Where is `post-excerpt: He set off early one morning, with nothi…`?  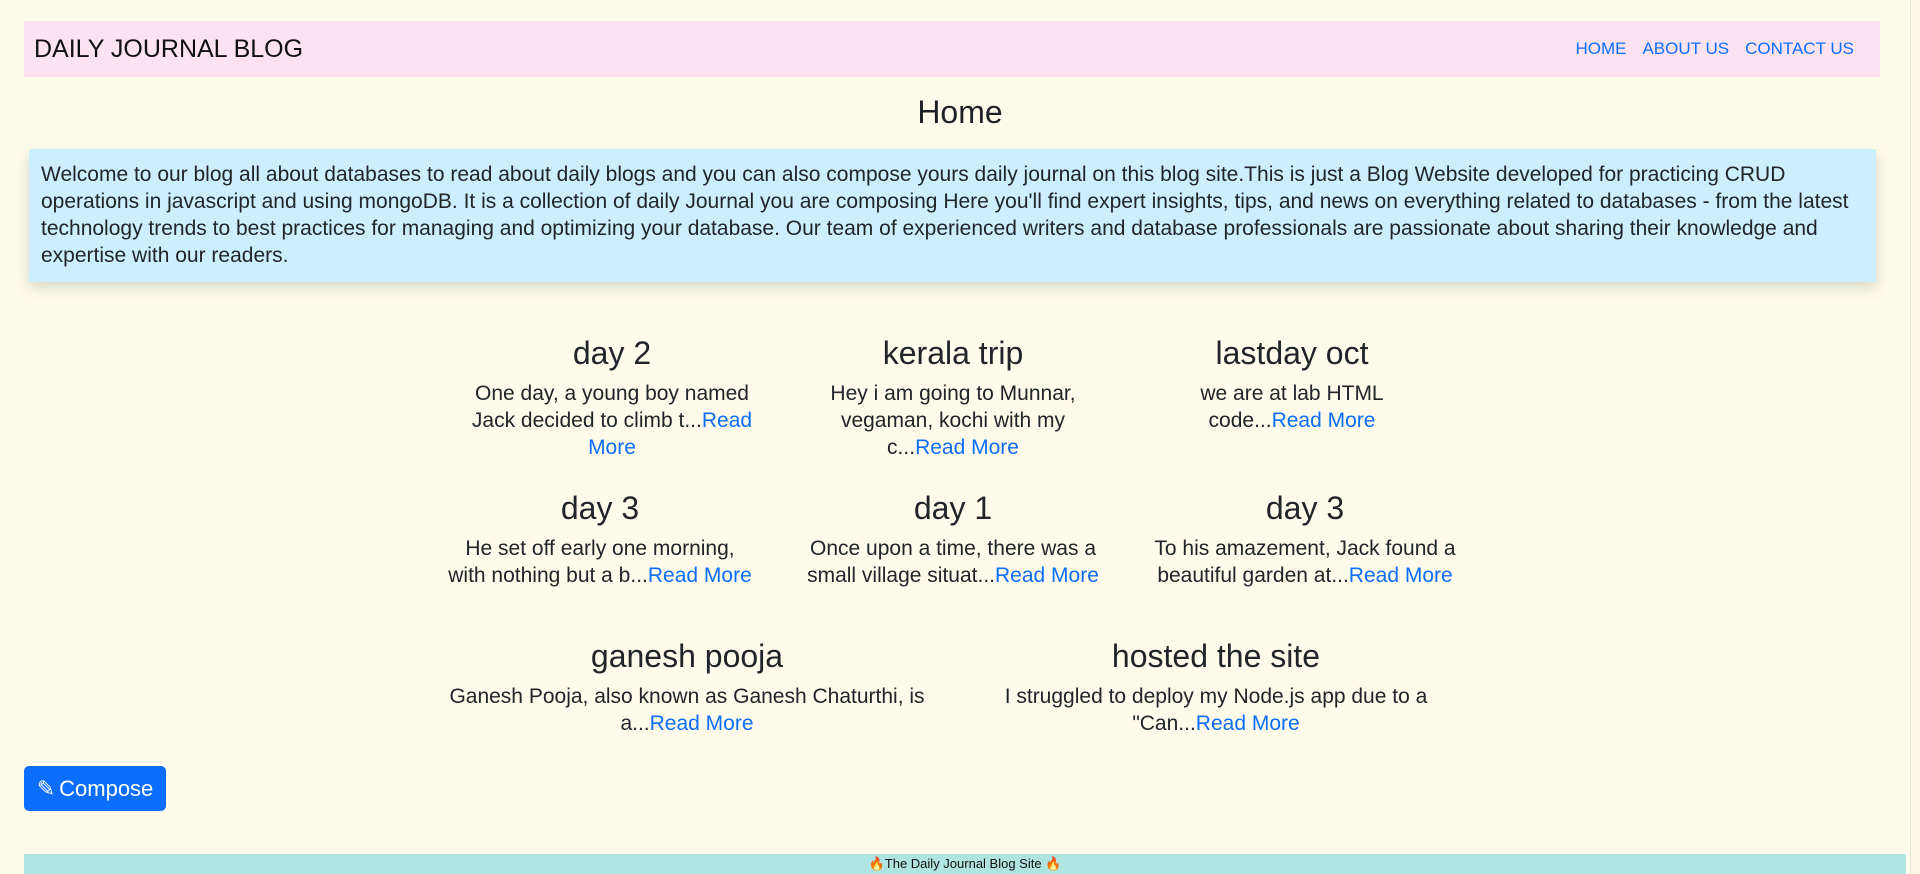
post-excerpt: He set off early one morning, with nothi… is located at coordinates (600, 562).